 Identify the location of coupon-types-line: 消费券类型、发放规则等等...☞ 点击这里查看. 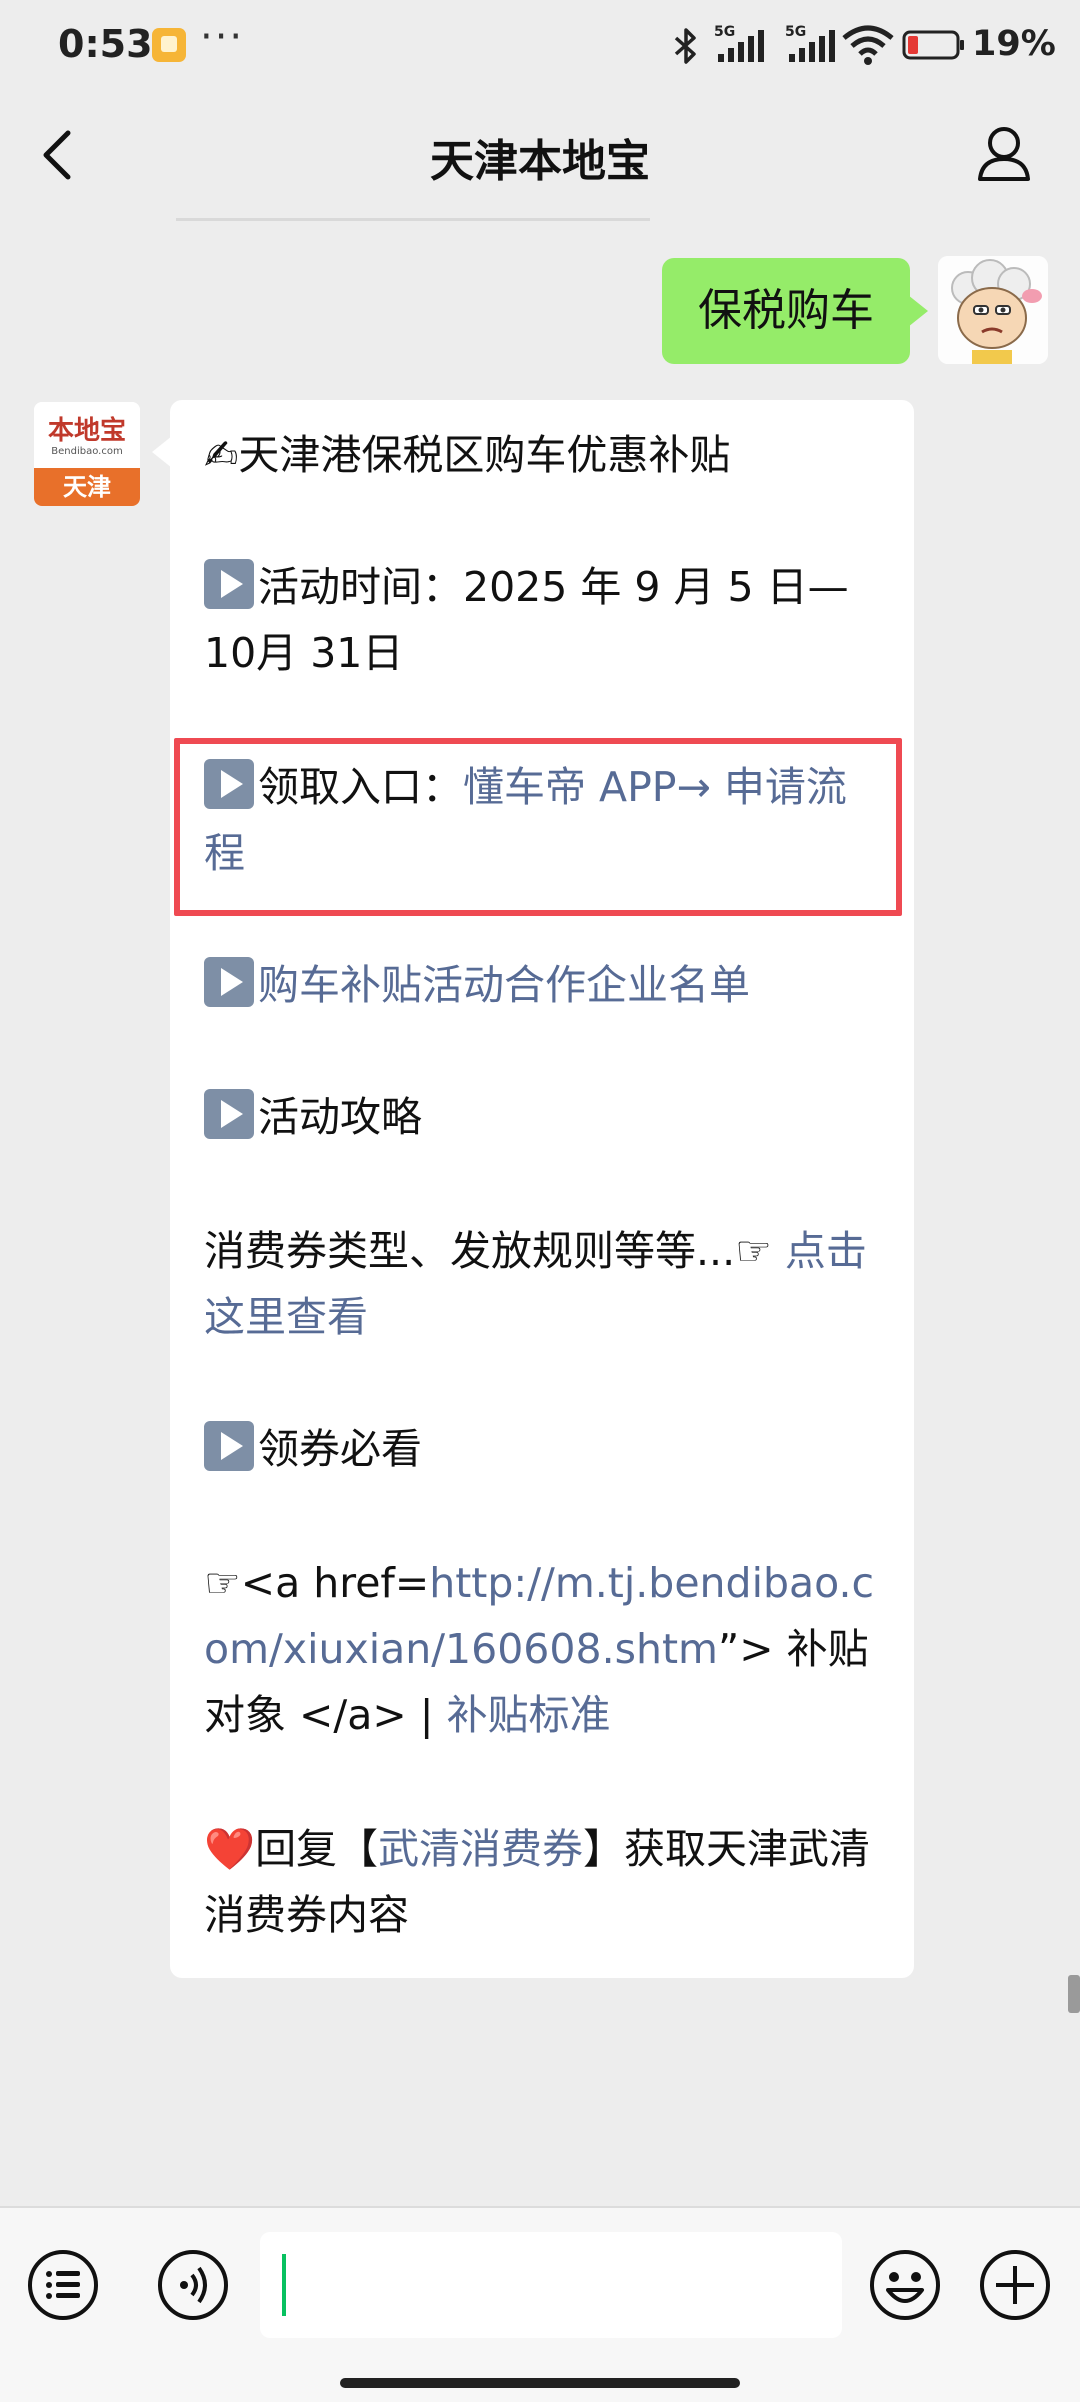
(542, 1284).